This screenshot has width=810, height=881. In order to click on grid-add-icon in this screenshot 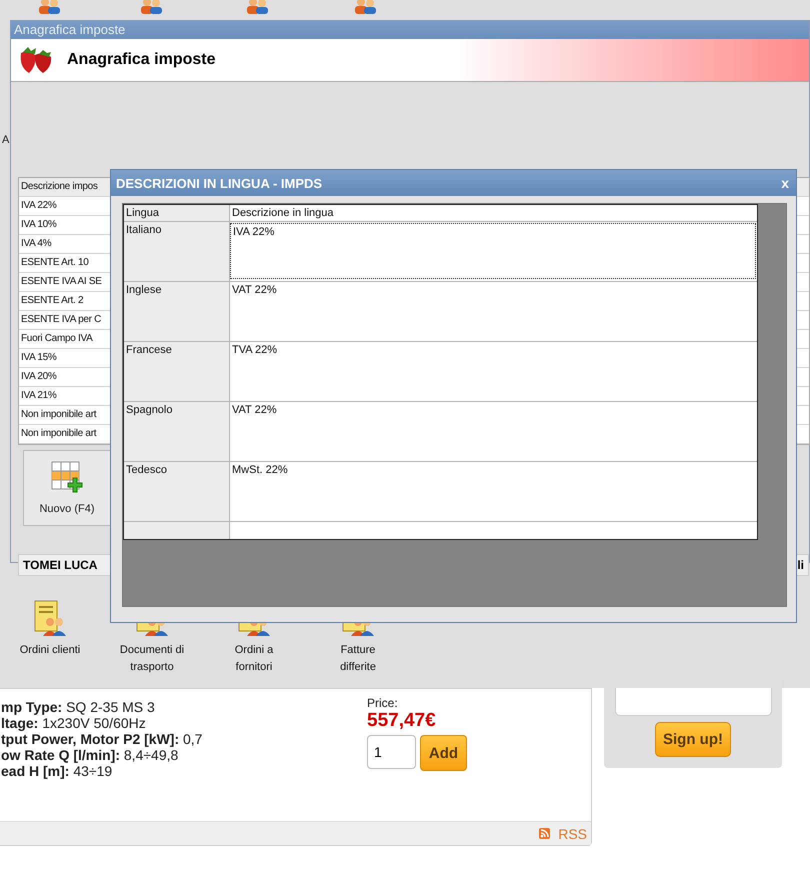, I will do `click(67, 477)`.